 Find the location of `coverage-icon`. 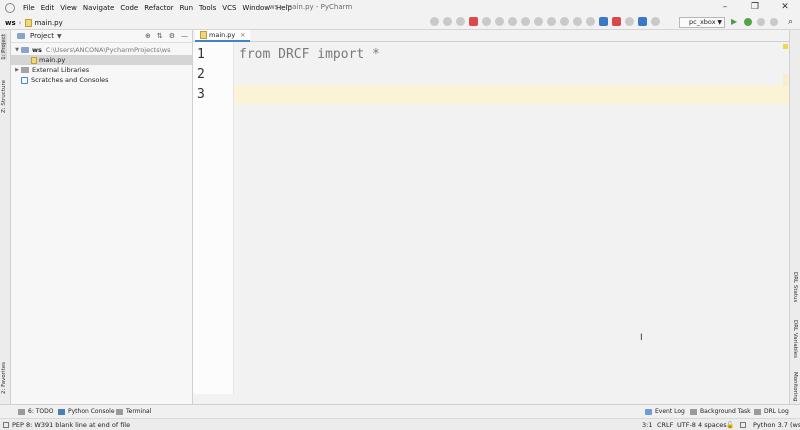

coverage-icon is located at coordinates (761, 22).